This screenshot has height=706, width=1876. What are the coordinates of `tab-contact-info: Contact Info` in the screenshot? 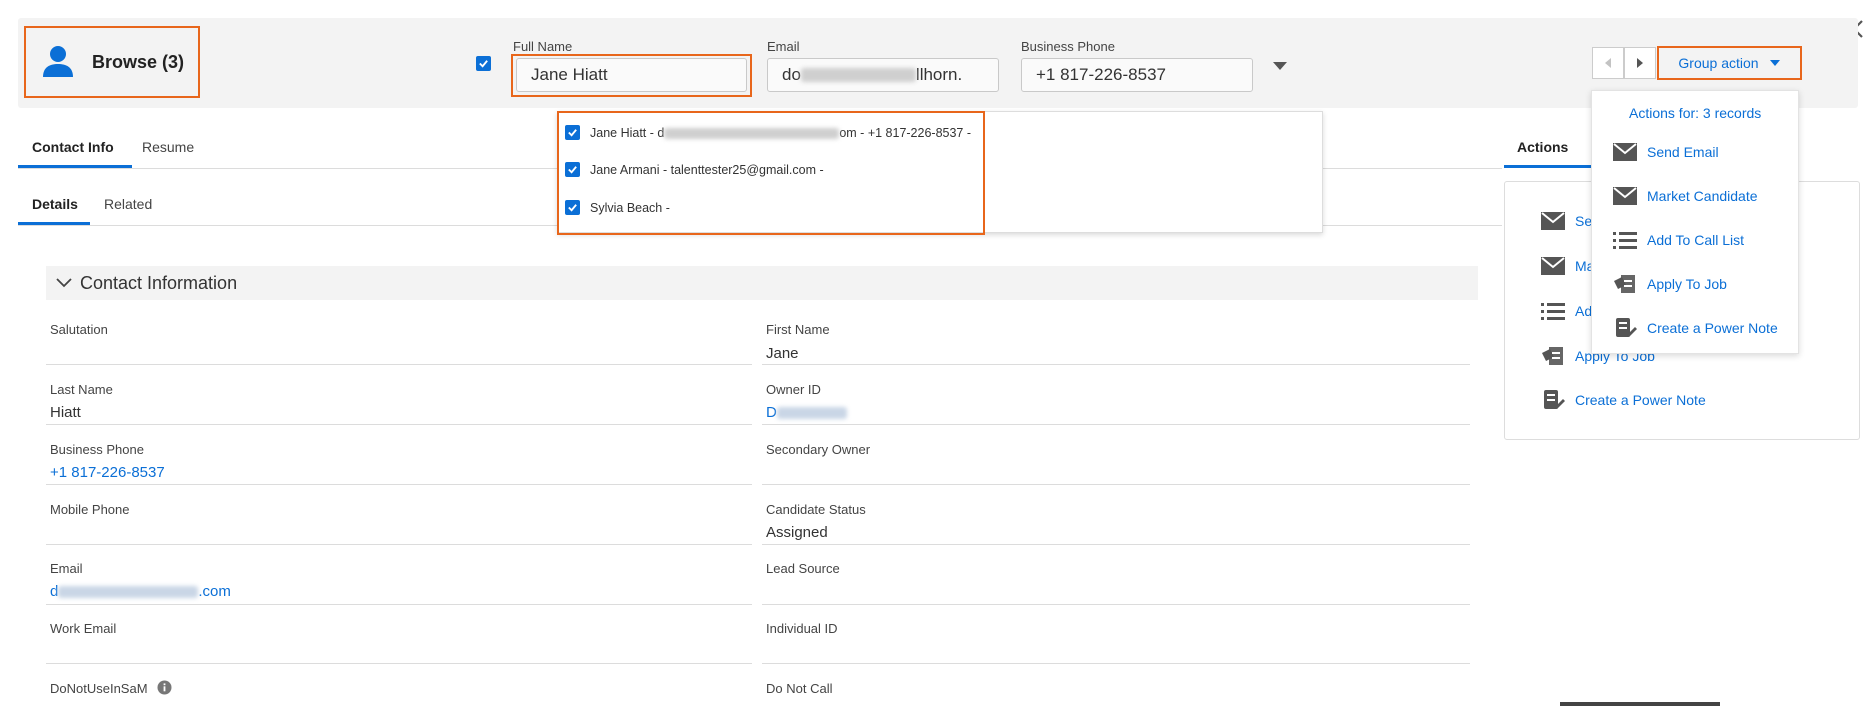 It's located at (73, 147).